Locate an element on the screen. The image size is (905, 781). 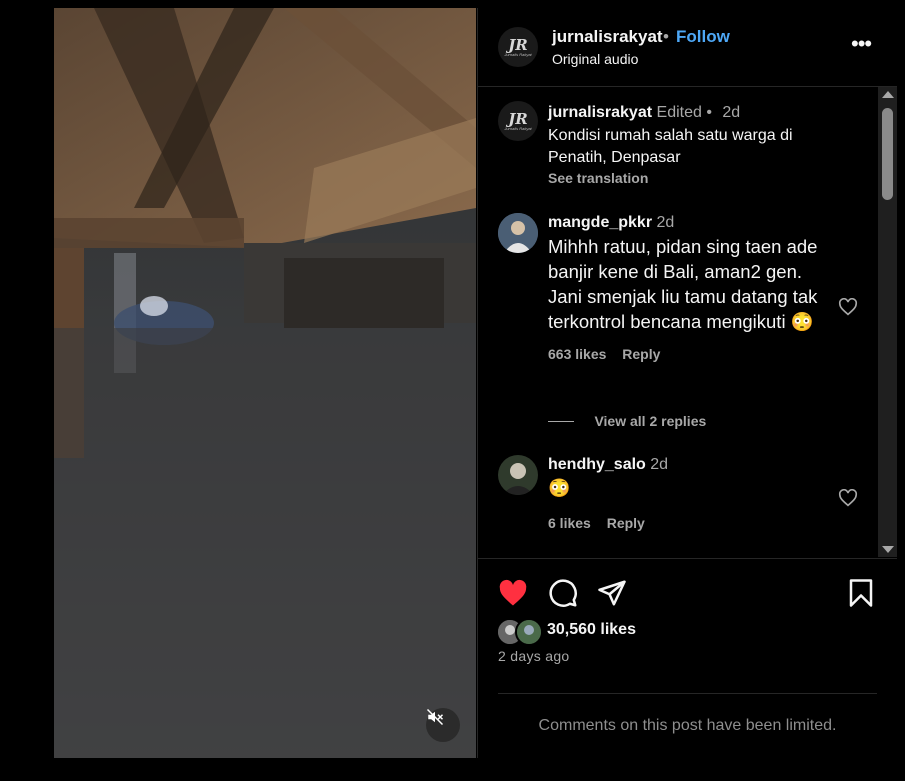
like-button is located at coordinates (513, 595).